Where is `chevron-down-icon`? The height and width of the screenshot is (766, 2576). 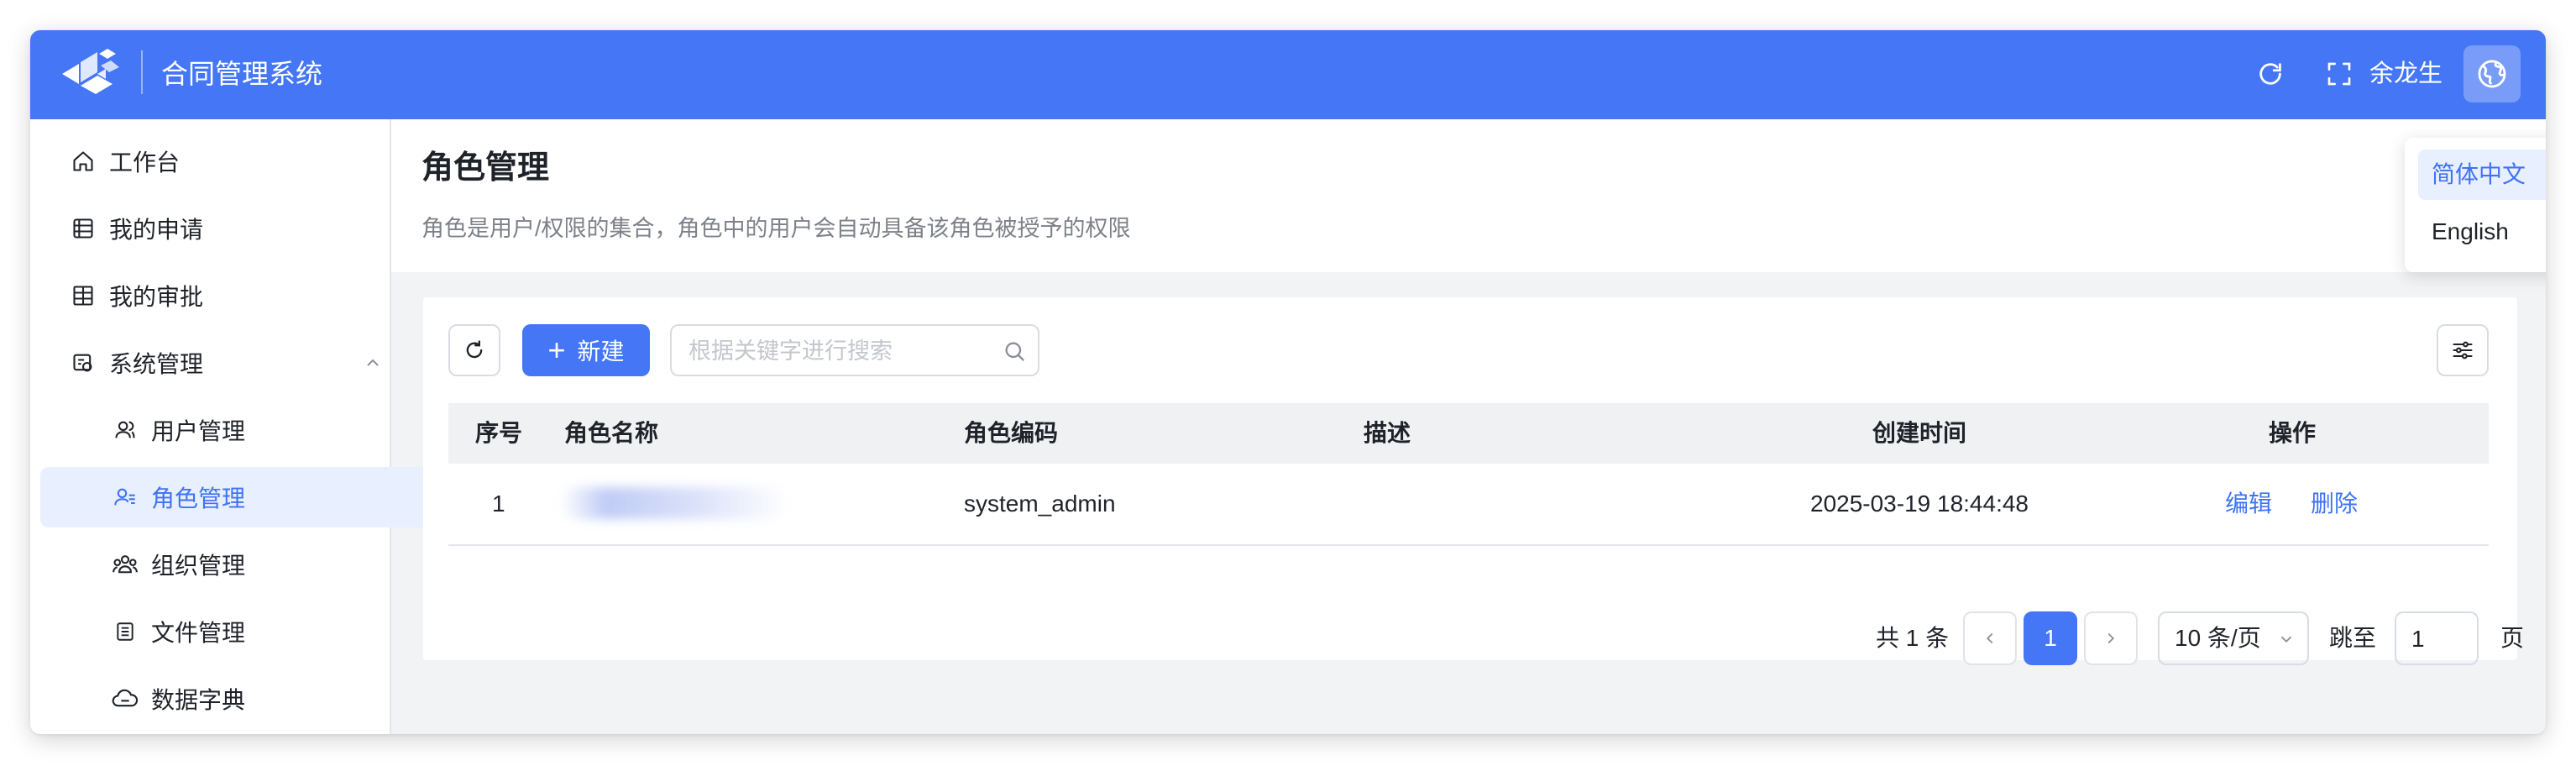 chevron-down-icon is located at coordinates (2286, 639).